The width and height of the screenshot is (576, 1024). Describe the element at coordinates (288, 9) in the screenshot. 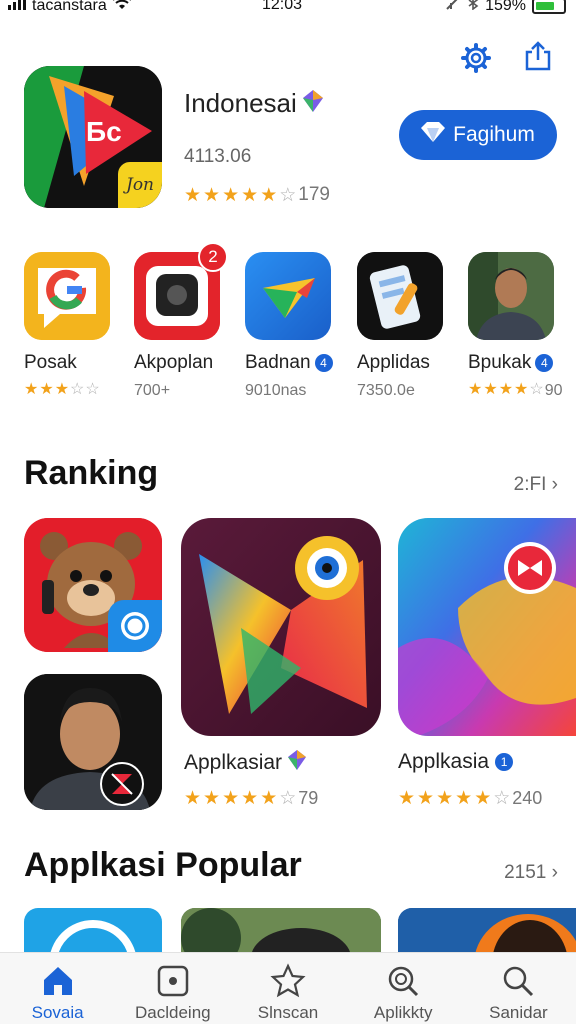

I see `status-bar: tacanstara 12:03 159%` at that location.